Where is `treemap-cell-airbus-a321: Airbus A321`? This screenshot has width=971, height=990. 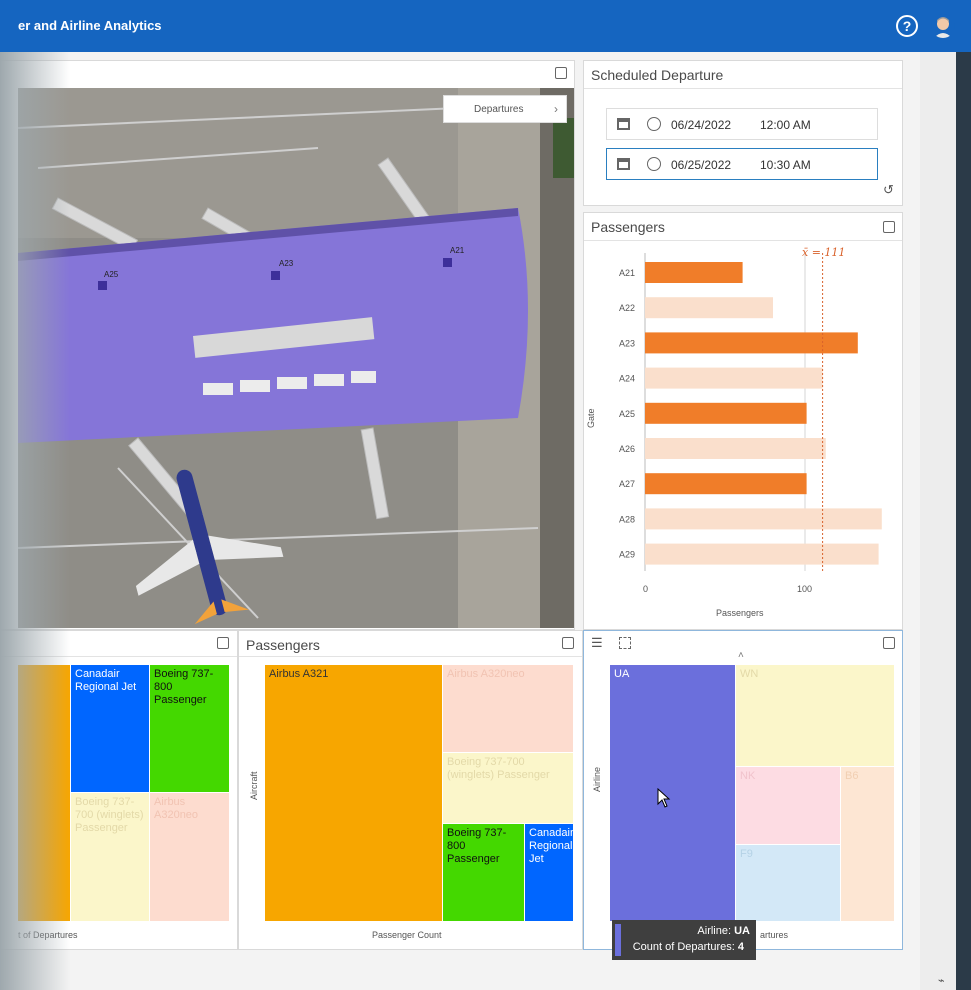
treemap-cell-airbus-a321: Airbus A321 is located at coordinates (353, 793).